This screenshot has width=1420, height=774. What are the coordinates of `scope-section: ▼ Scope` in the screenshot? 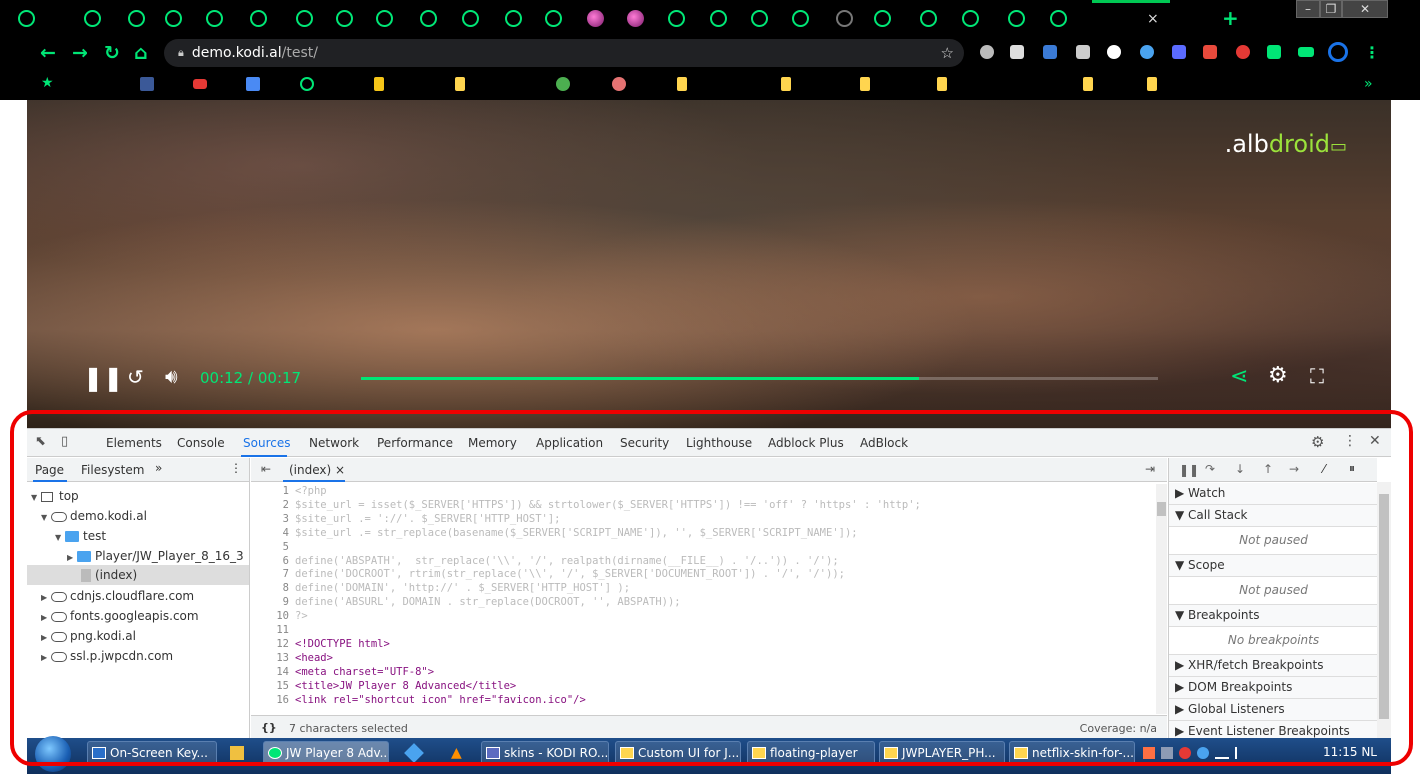 It's located at (1273, 566).